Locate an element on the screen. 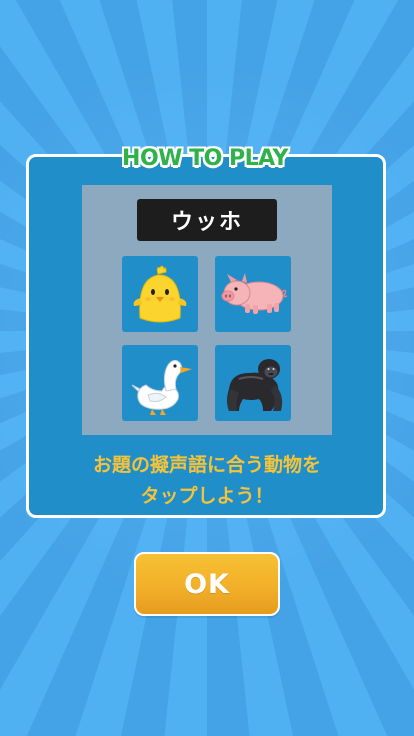 This screenshot has height=736, width=414. pig-icon is located at coordinates (254, 293).